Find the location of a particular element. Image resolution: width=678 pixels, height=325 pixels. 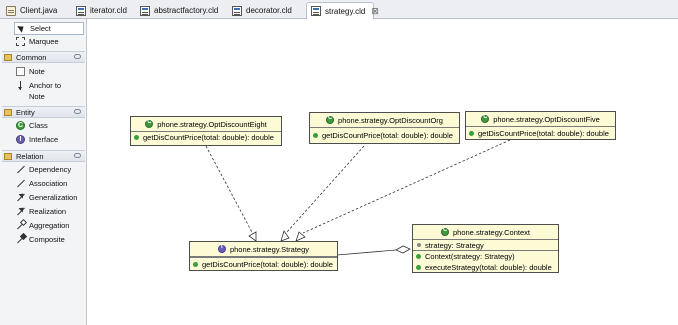

palette-item-label: Class is located at coordinates (38, 125).